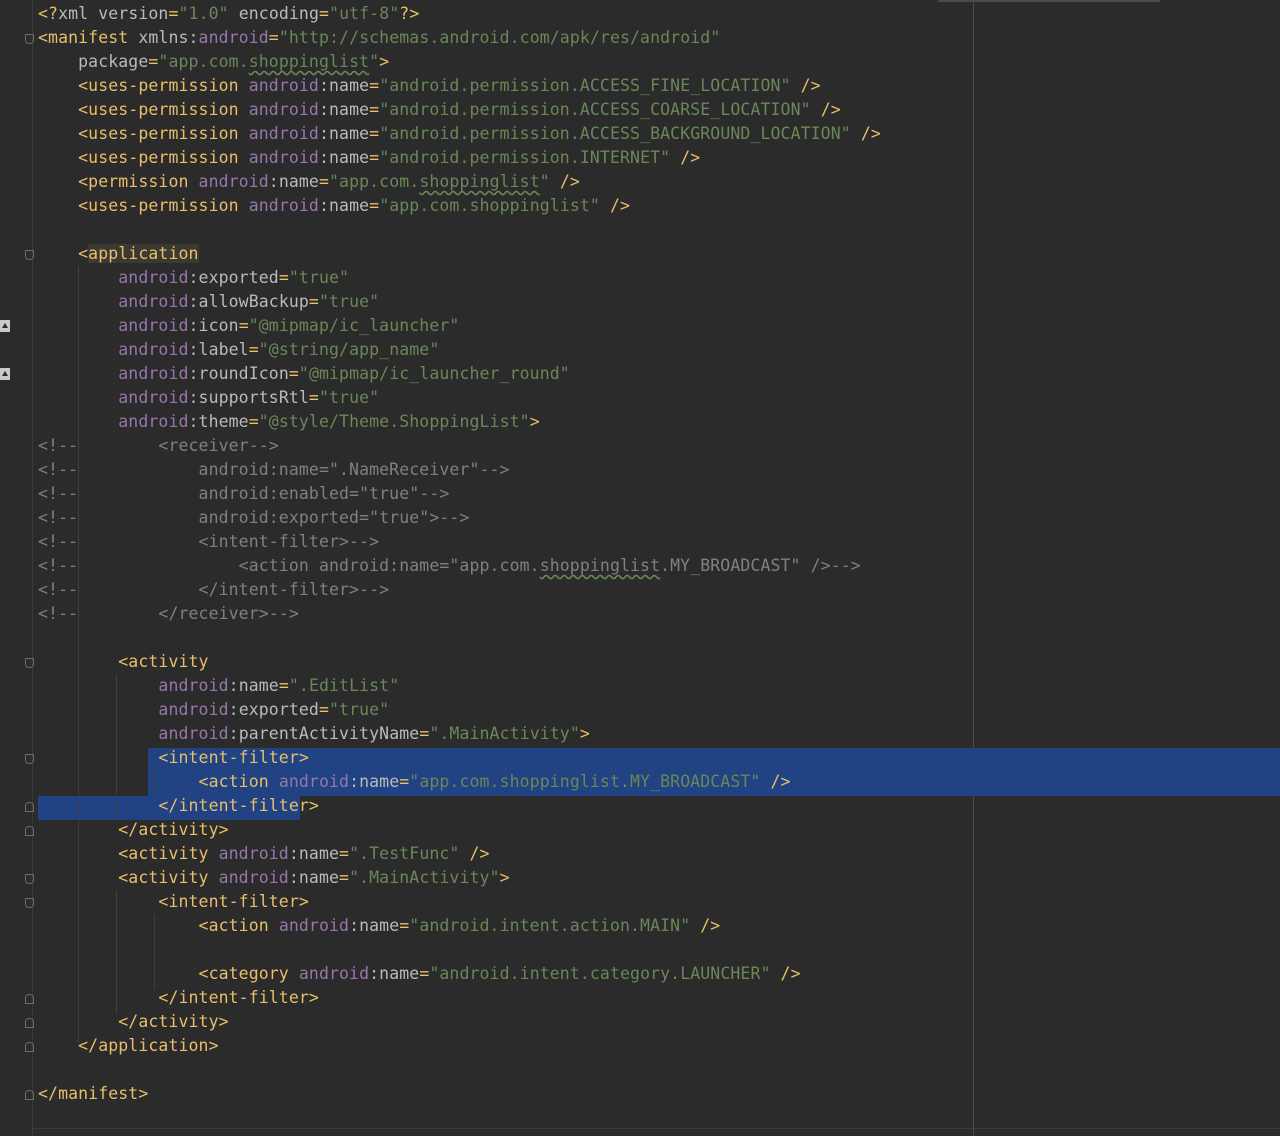  Describe the element at coordinates (354, 325) in the screenshot. I see `code-token: "@mipmap/ic_launcher"` at that location.